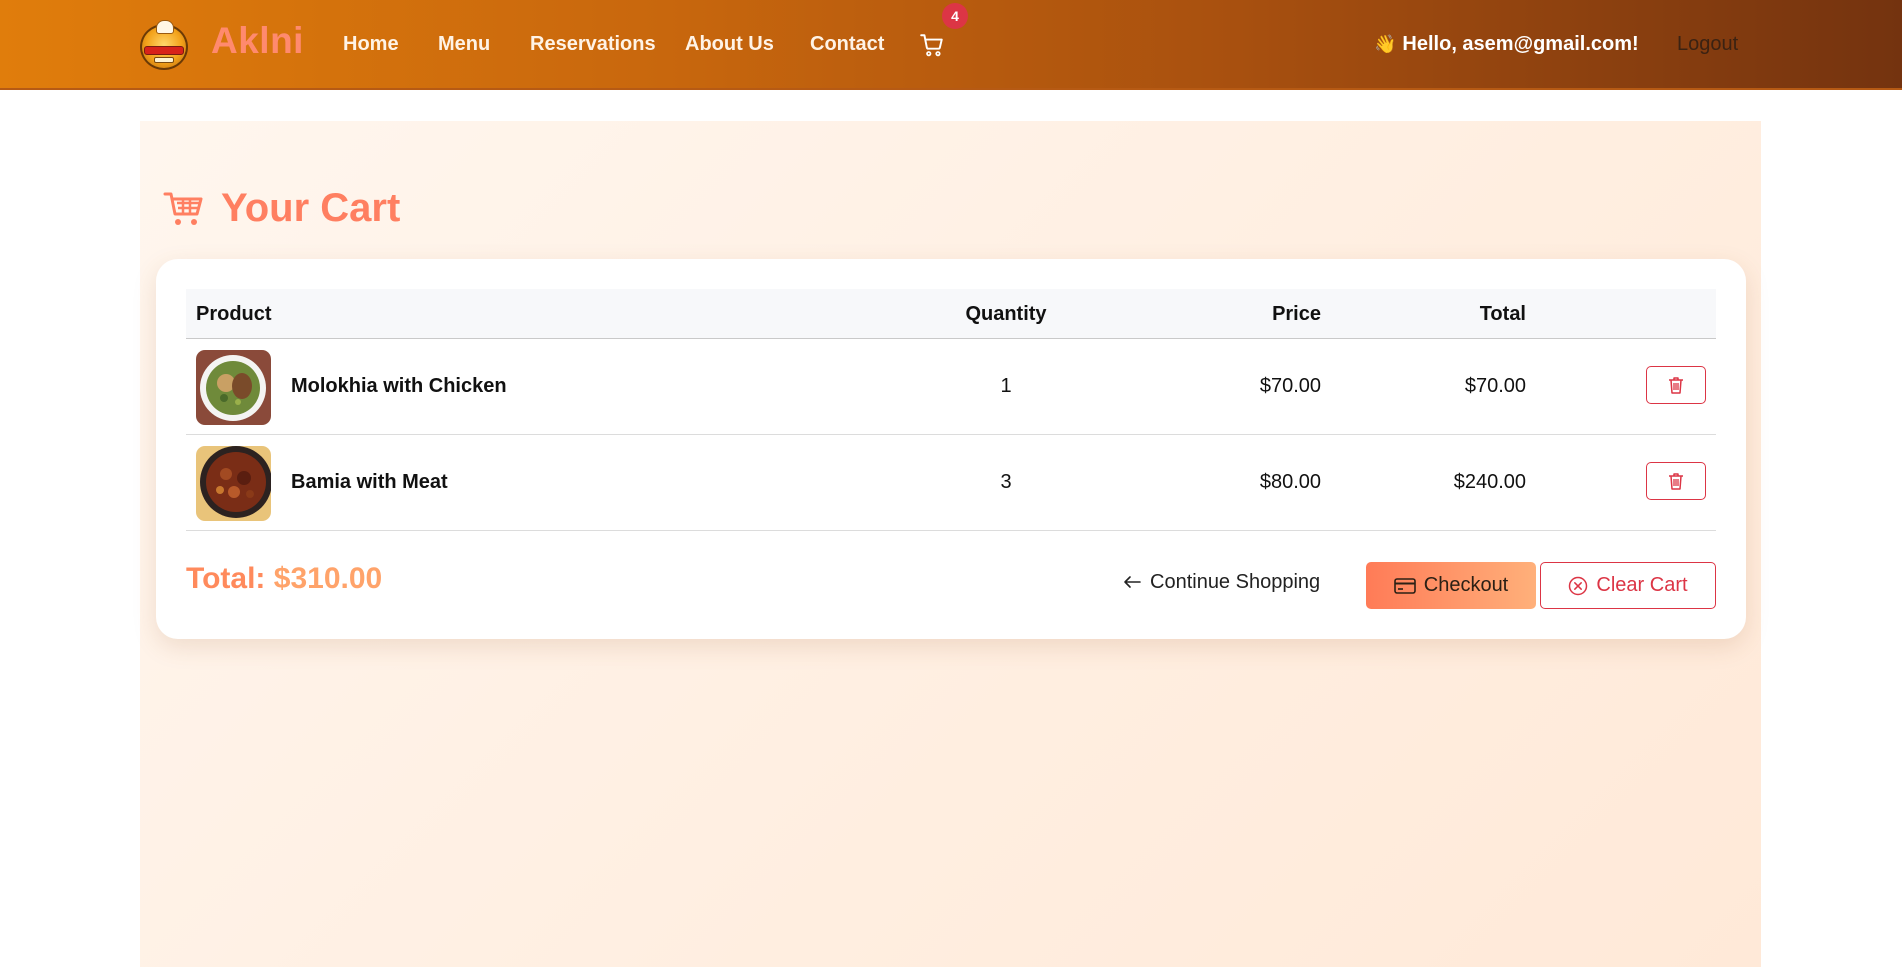  What do you see at coordinates (1642, 585) in the screenshot?
I see `clear-cart-label: Clear Cart` at bounding box center [1642, 585].